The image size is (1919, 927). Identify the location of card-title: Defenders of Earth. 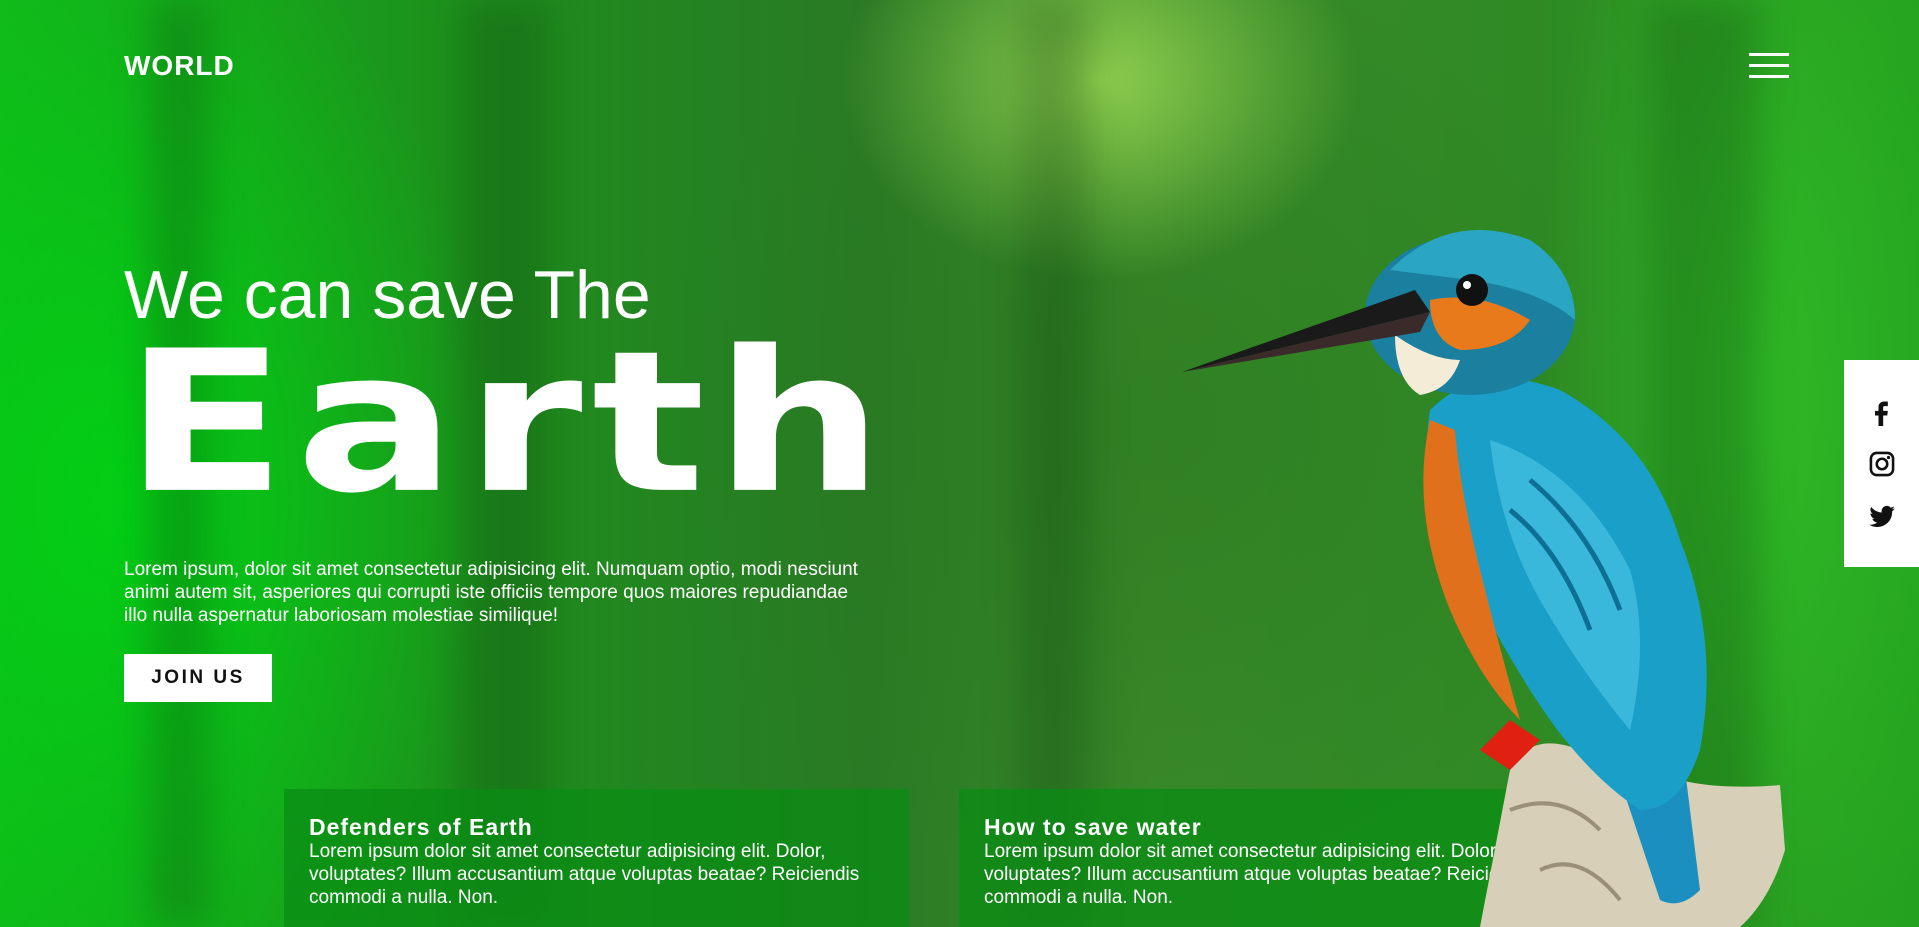
(421, 827).